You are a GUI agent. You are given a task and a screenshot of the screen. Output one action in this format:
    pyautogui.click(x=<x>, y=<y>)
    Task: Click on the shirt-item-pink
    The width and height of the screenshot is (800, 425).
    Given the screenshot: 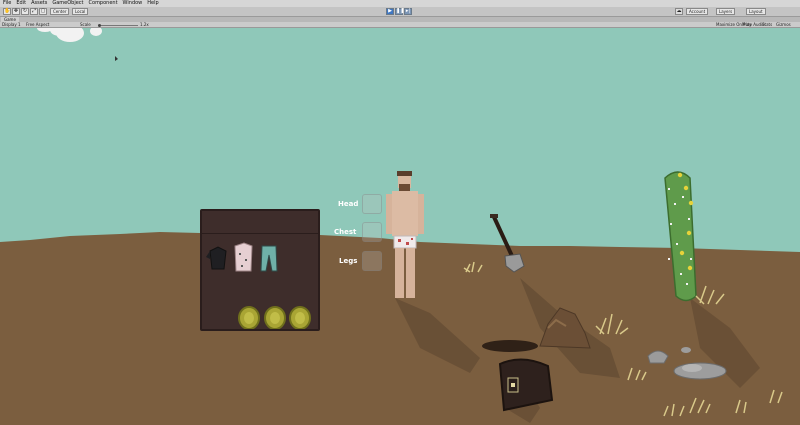 What is the action you would take?
    pyautogui.click(x=243, y=257)
    